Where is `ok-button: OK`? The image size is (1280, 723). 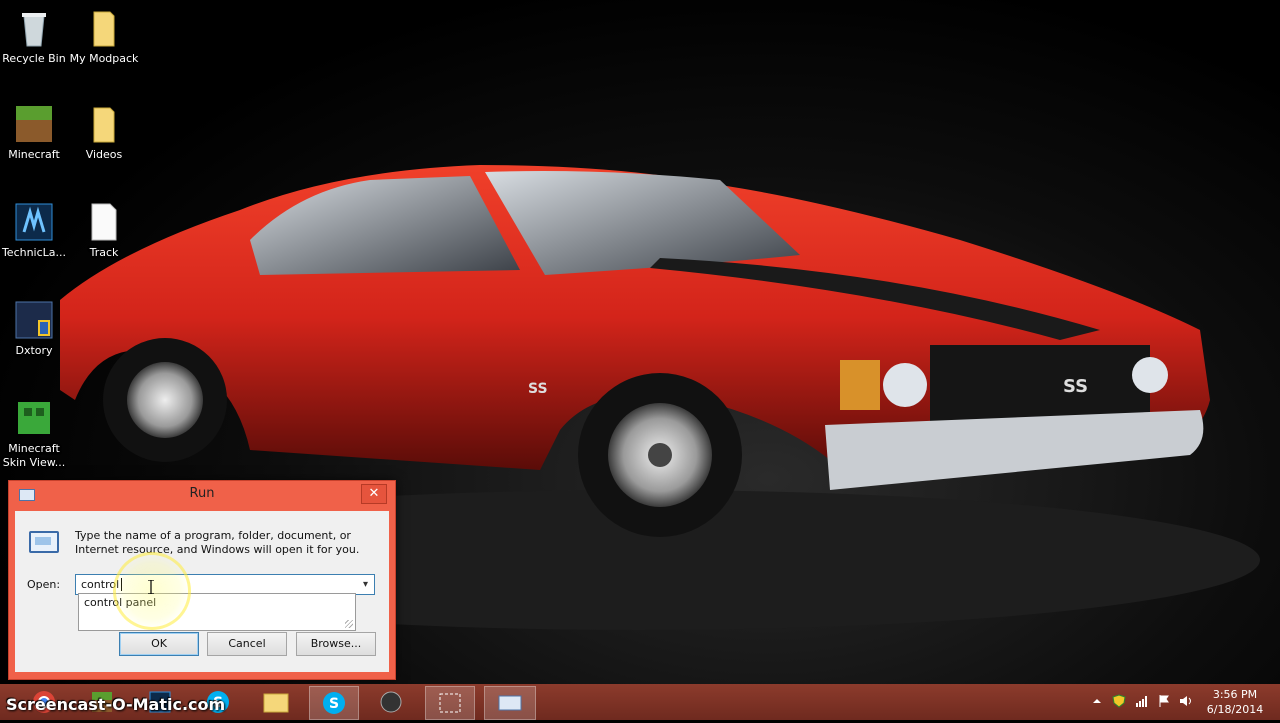 ok-button: OK is located at coordinates (159, 644).